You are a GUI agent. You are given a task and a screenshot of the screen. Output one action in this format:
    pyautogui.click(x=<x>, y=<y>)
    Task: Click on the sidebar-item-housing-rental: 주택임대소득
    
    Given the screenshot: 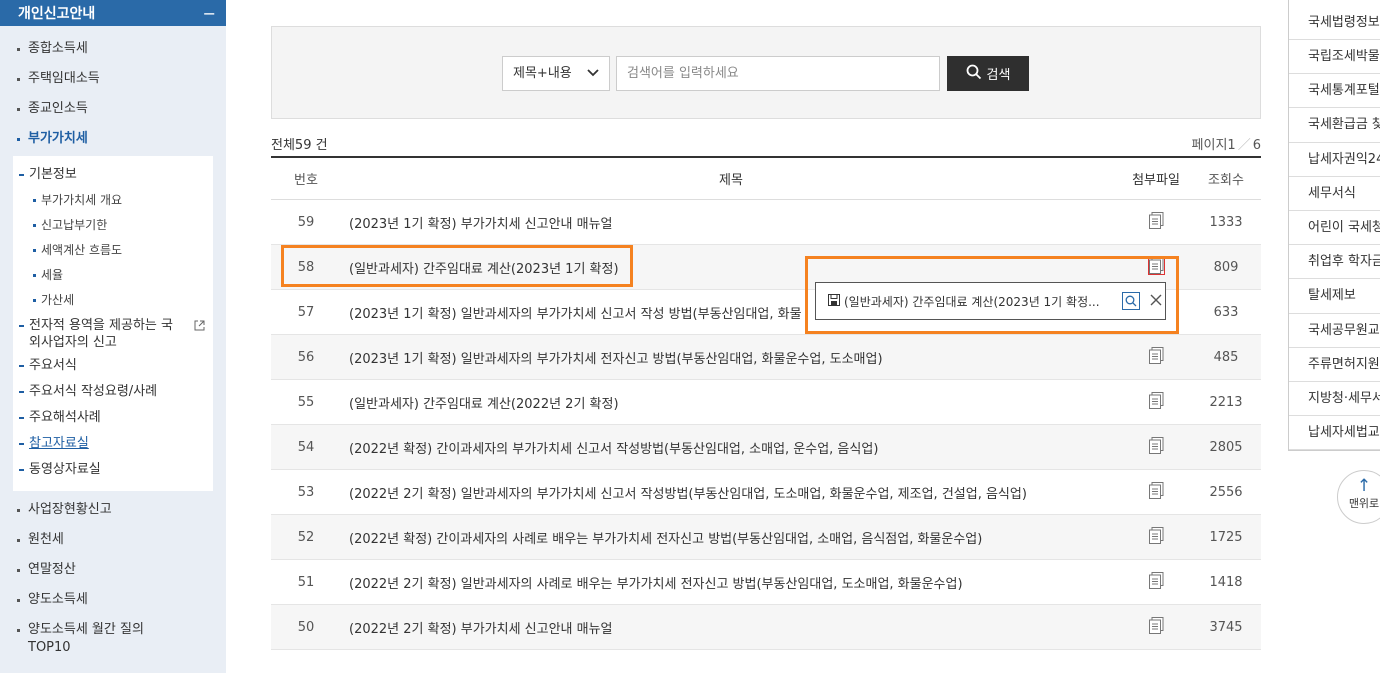 What is the action you would take?
    pyautogui.click(x=113, y=79)
    